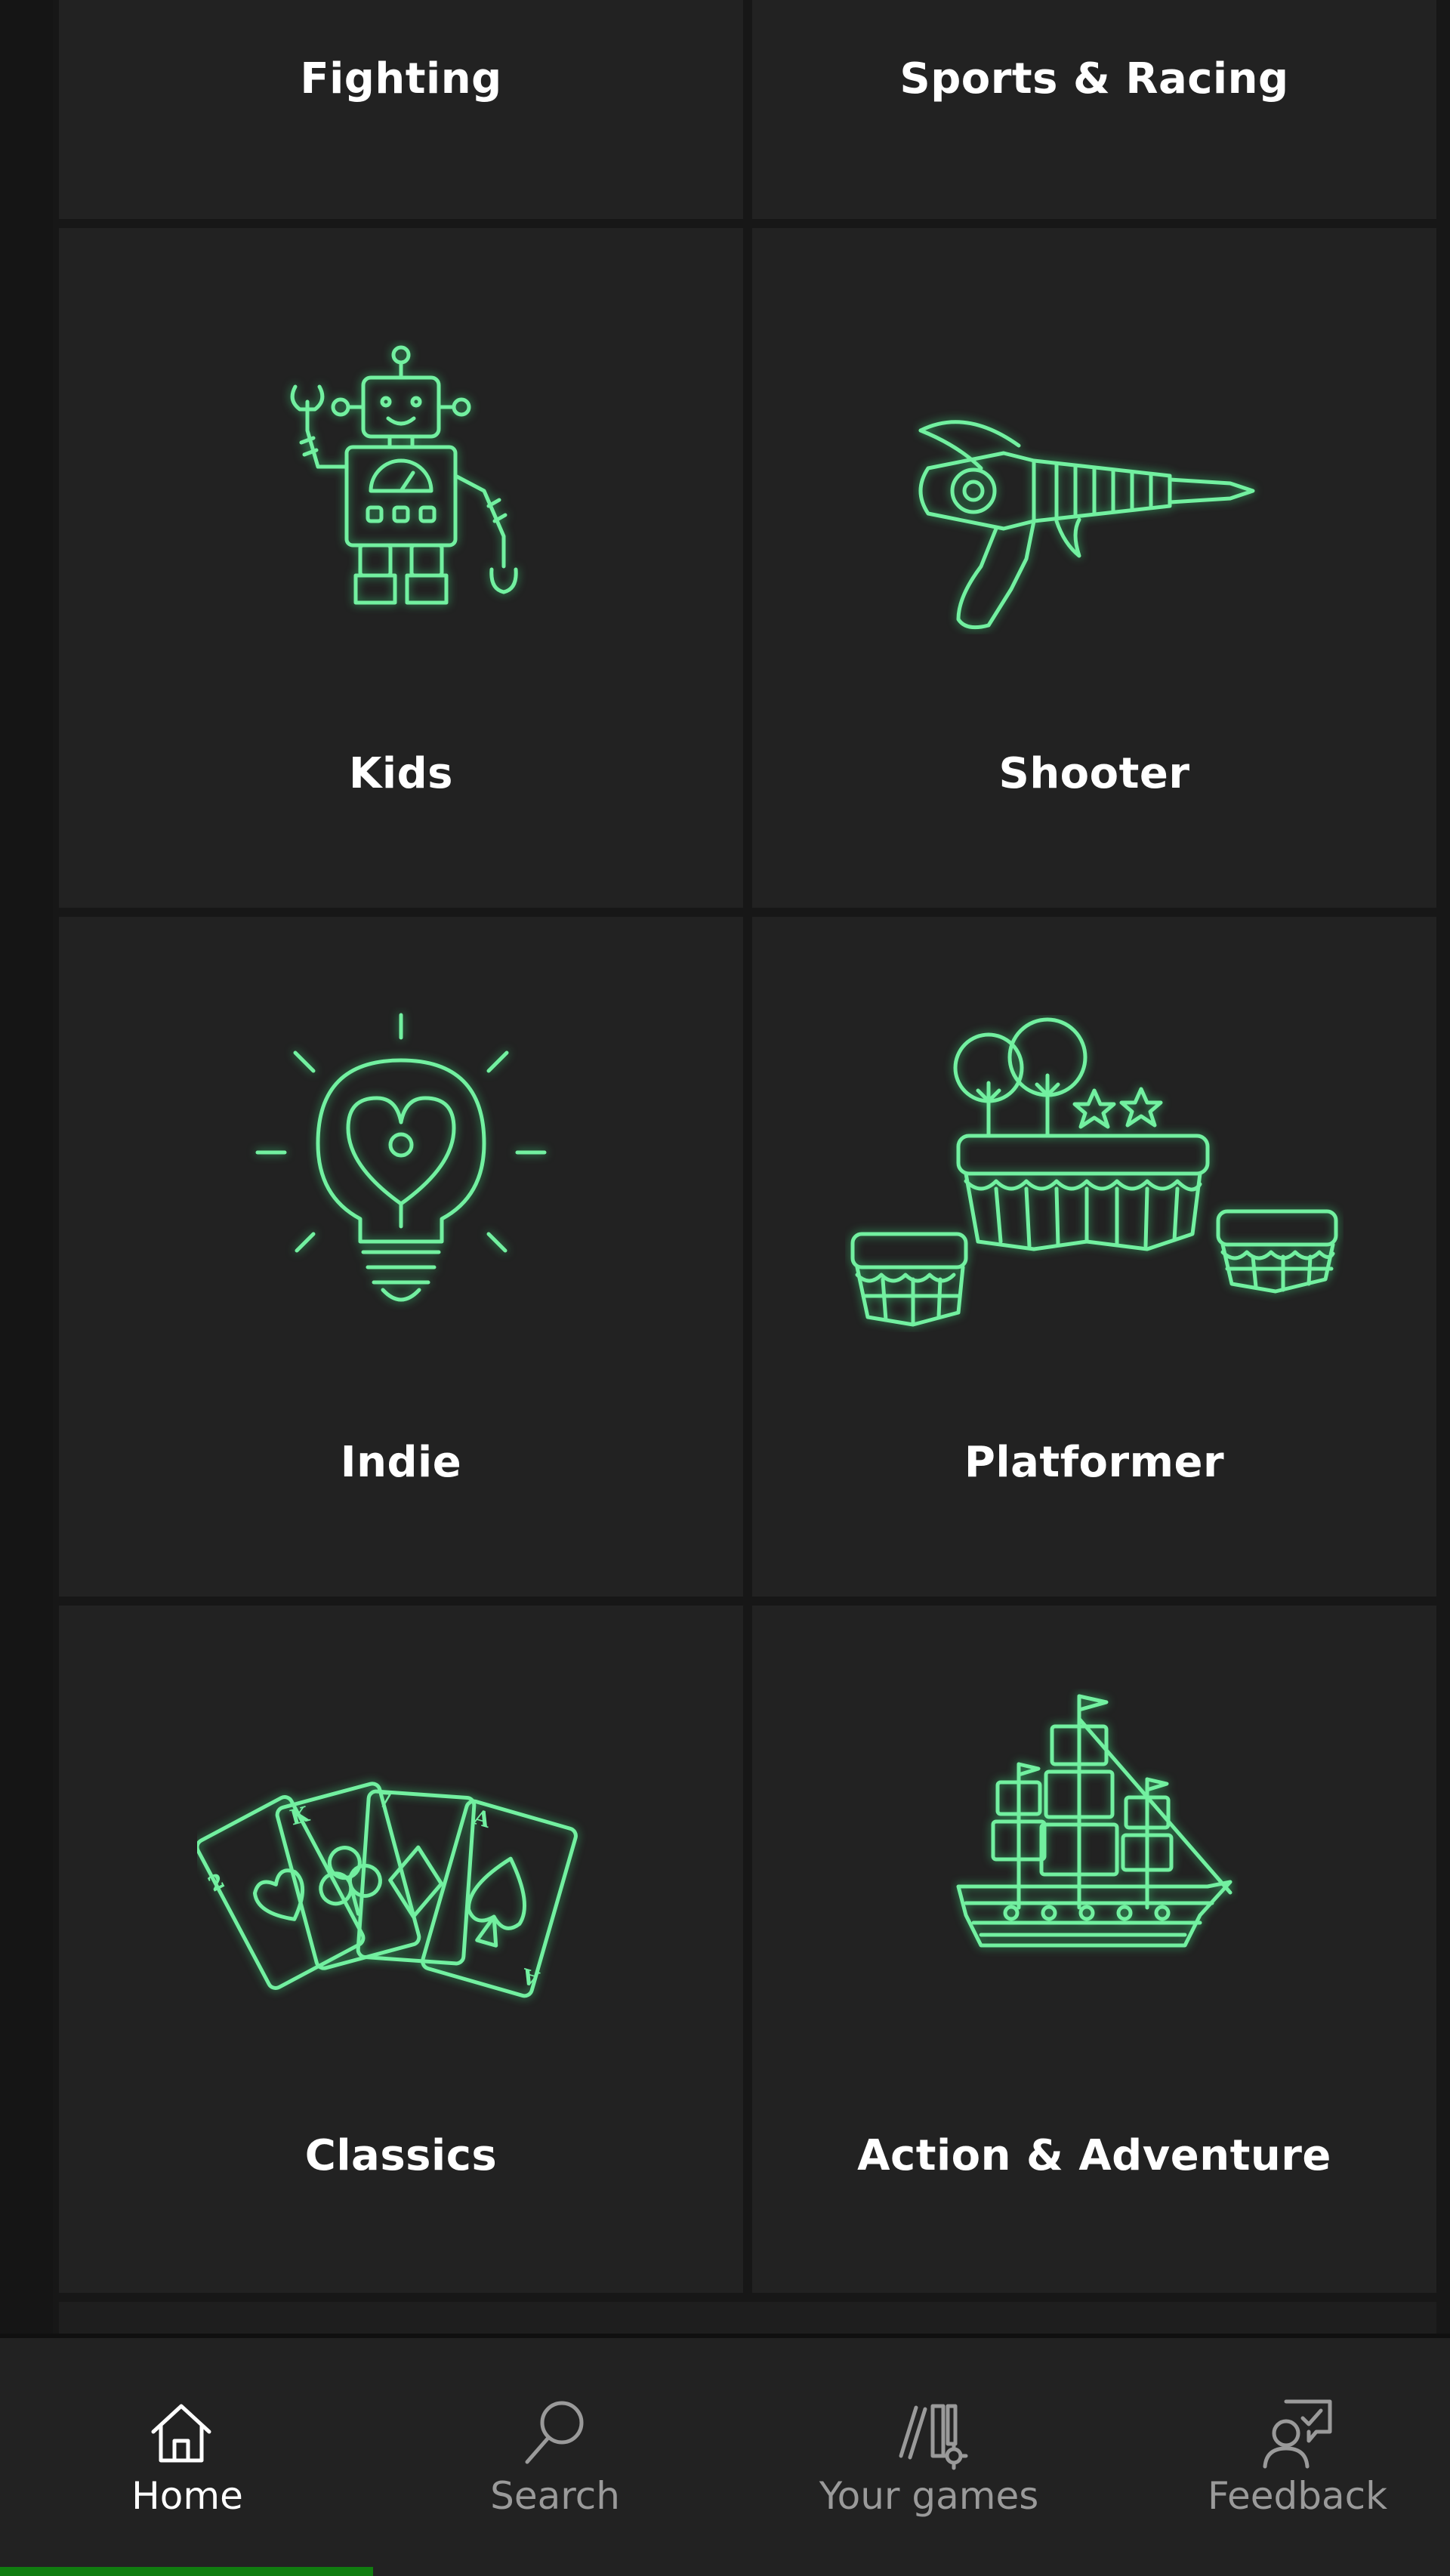 This screenshot has height=2576, width=1450. Describe the element at coordinates (400, 773) in the screenshot. I see `category-label: Kids` at that location.